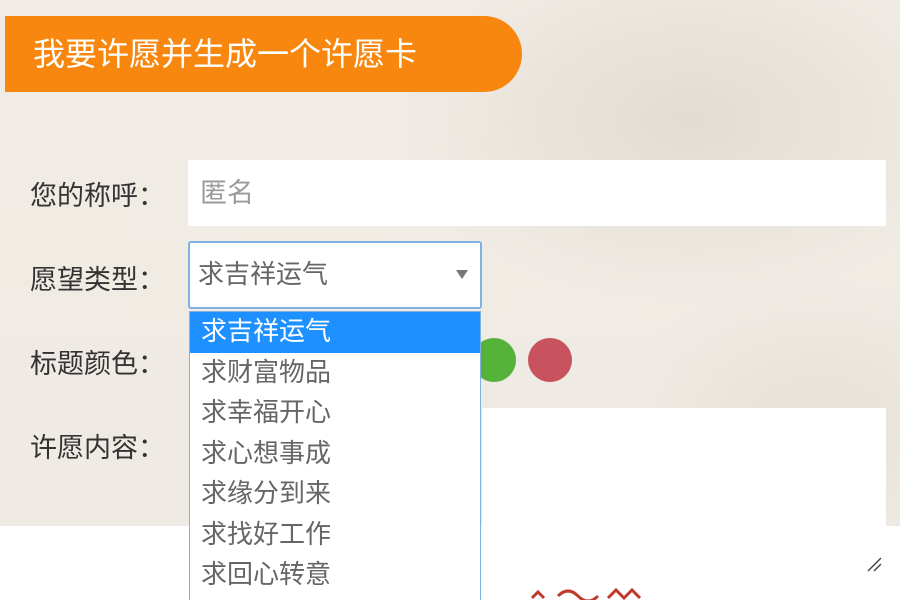 The height and width of the screenshot is (600, 900). I want to click on dropdown-option: 求心想事成, so click(335, 454).